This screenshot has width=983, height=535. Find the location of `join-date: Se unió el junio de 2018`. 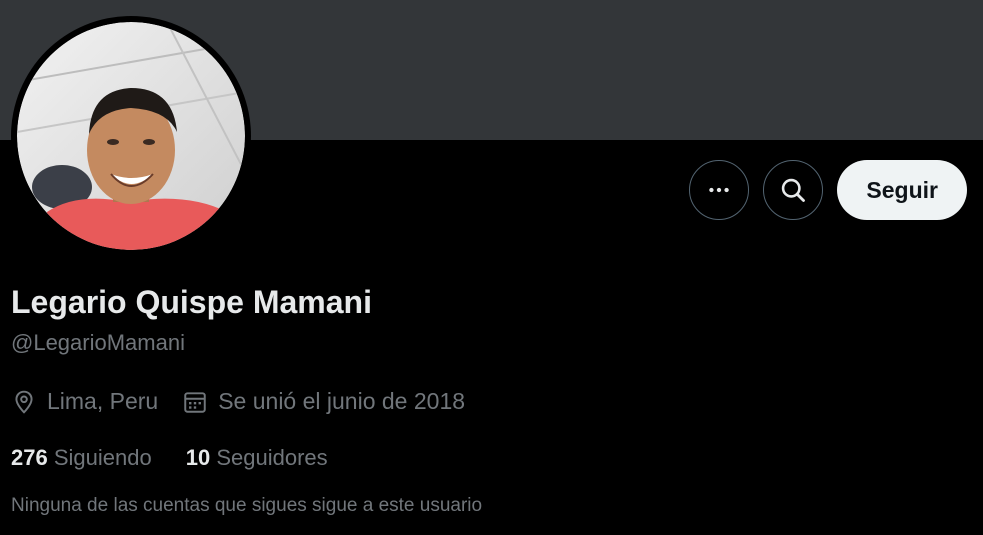

join-date: Se unió el junio de 2018 is located at coordinates (323, 401).